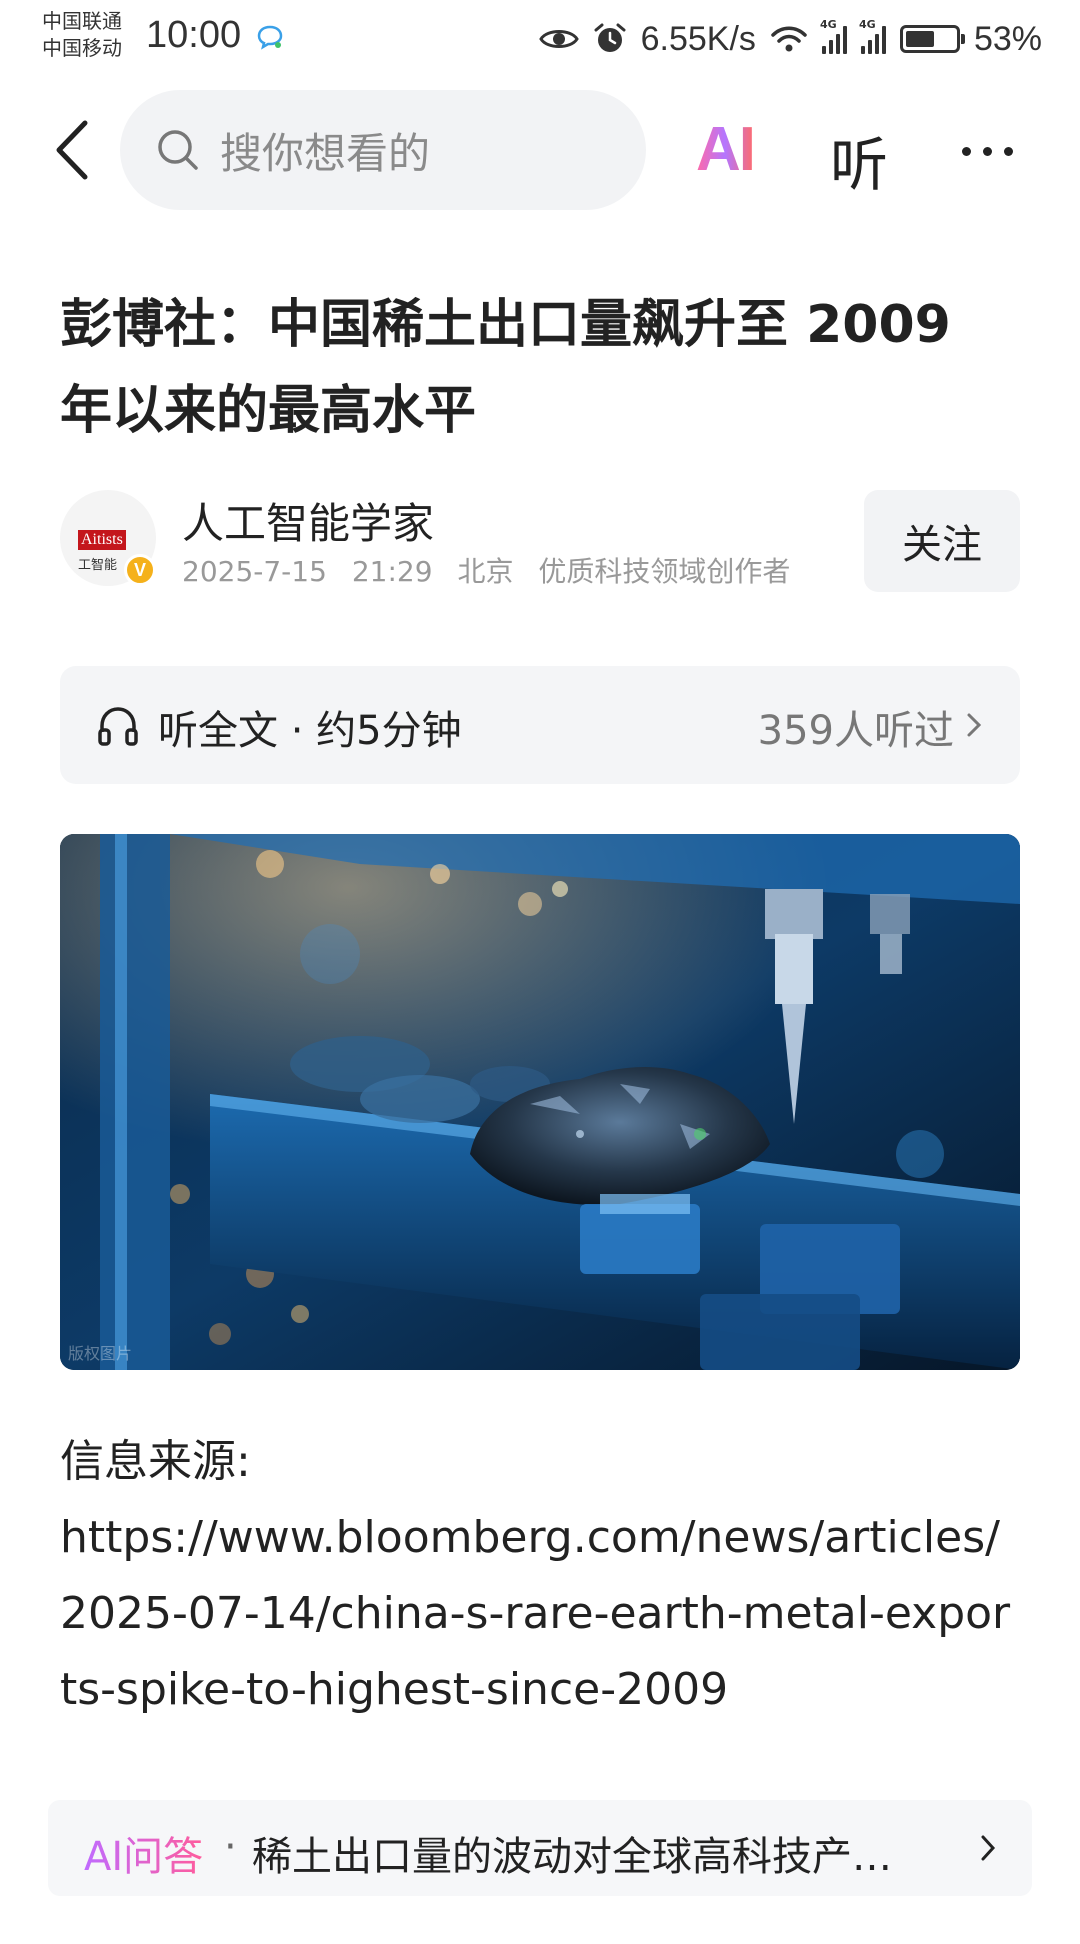 Image resolution: width=1080 pixels, height=1944 pixels. What do you see at coordinates (254, 571) in the screenshot?
I see `publish-date: 2025-7-15` at bounding box center [254, 571].